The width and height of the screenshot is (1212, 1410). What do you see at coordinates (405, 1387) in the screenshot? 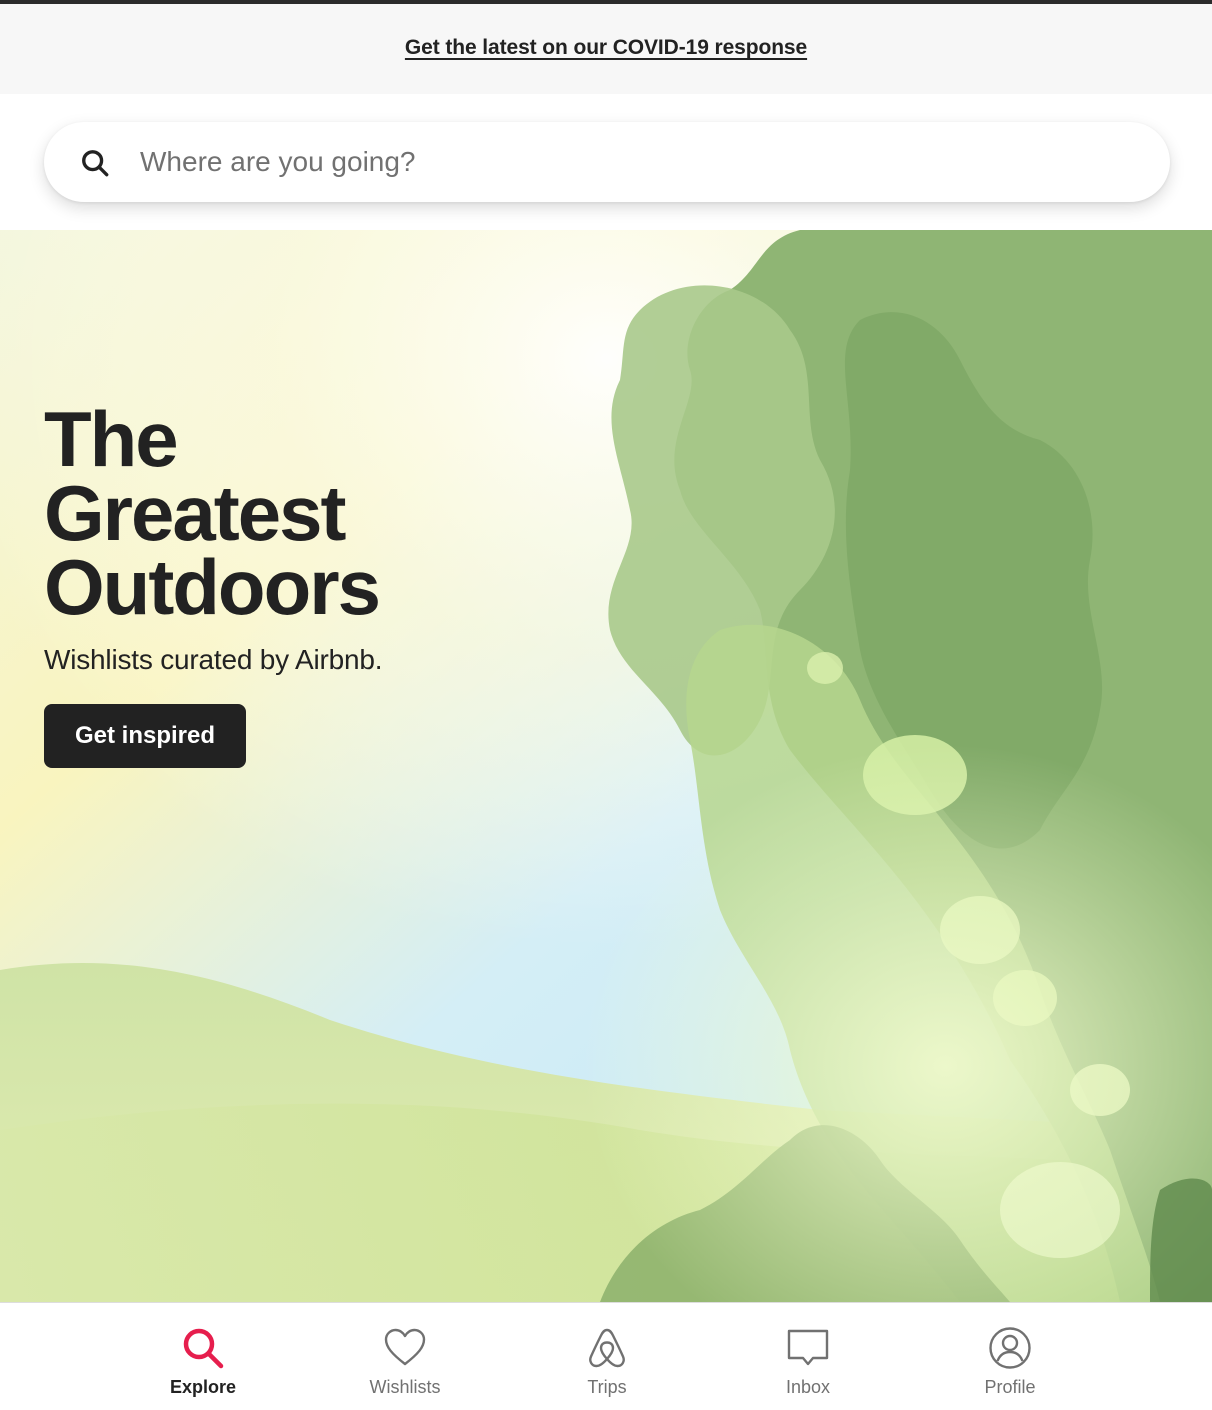
I see `tab-wishlists-label: Wishlists` at bounding box center [405, 1387].